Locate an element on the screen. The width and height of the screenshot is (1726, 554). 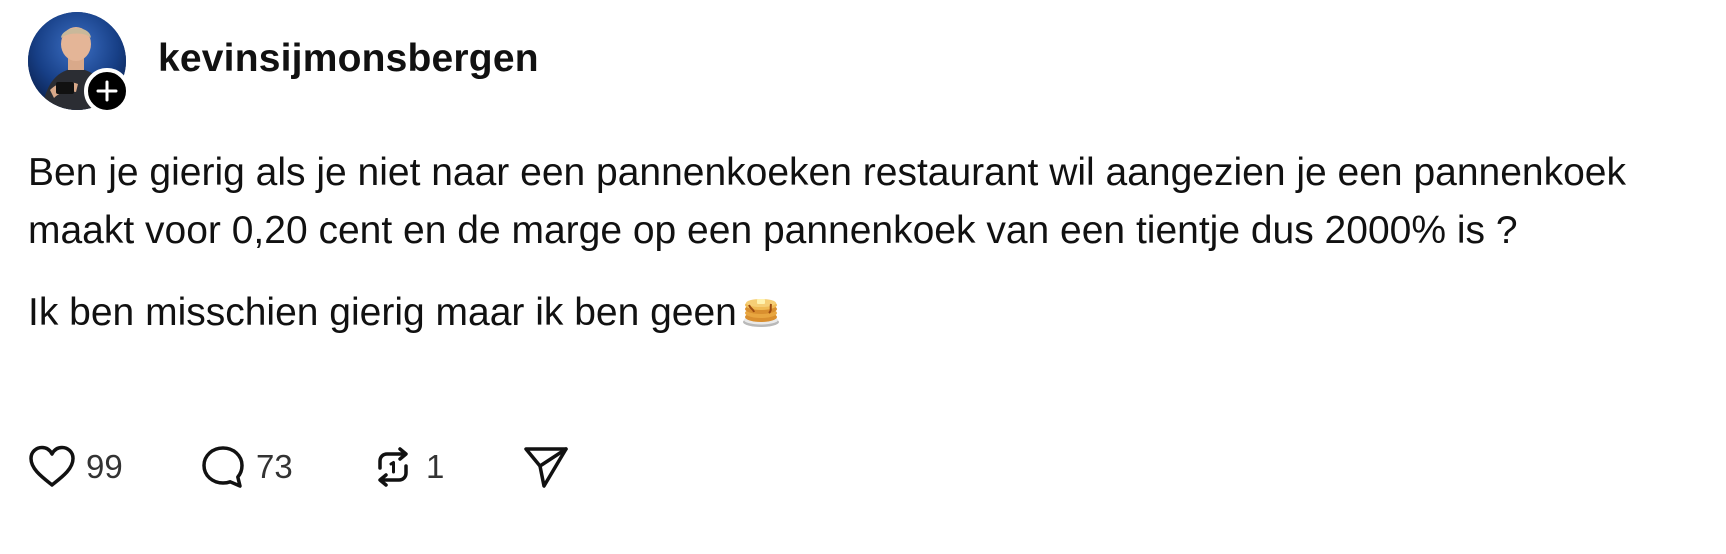
reply-button: 73 is located at coordinates (285, 467).